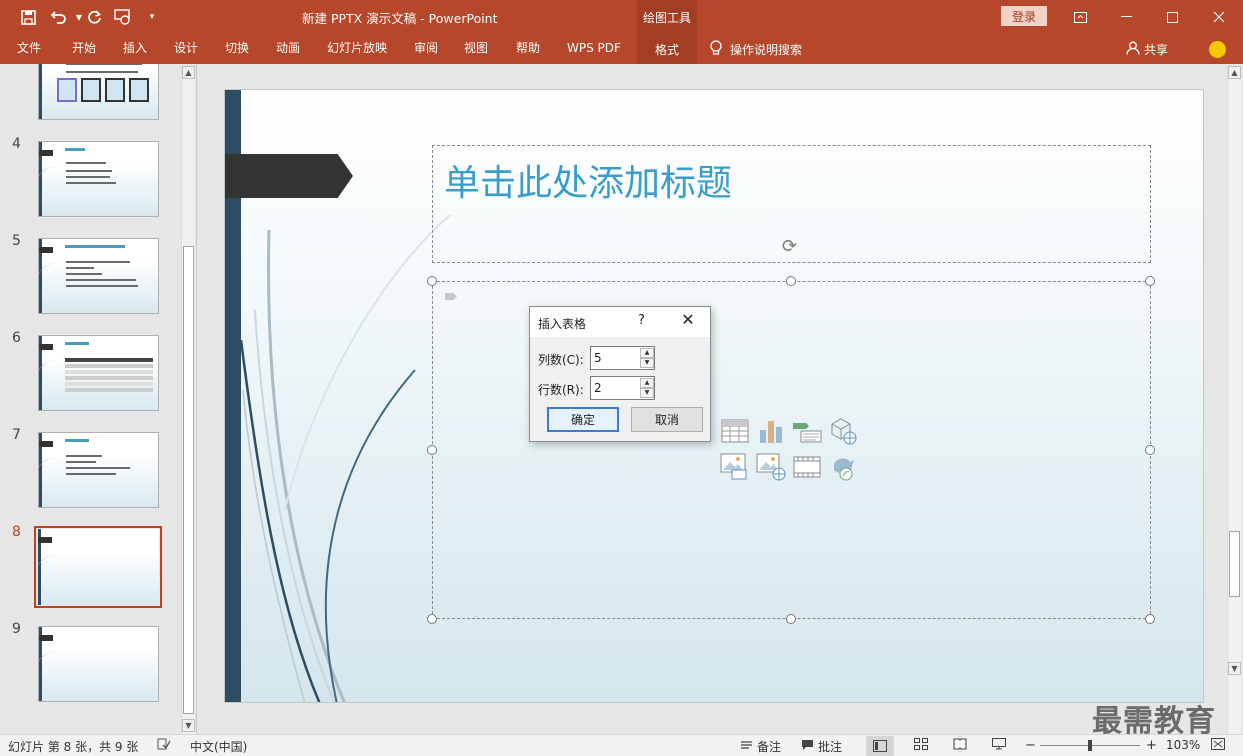 The width and height of the screenshot is (1243, 756). Describe the element at coordinates (164, 744) in the screenshot. I see `spelling-check-icon` at that location.